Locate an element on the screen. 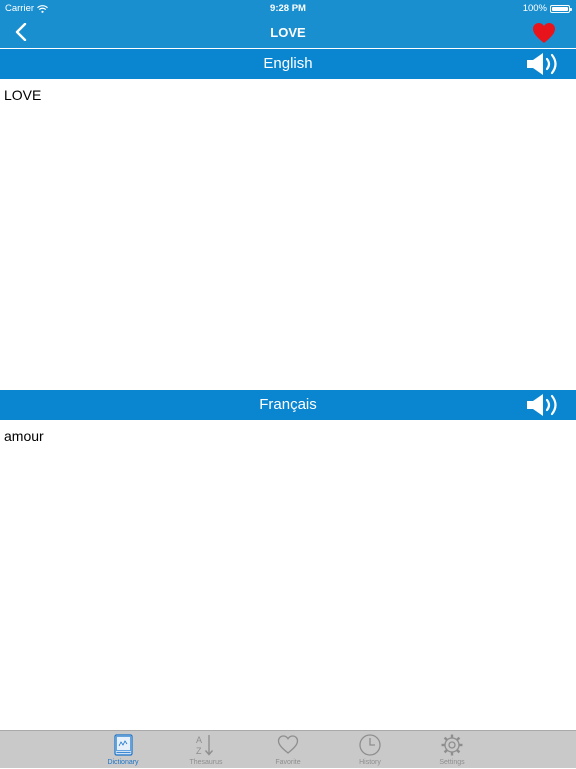  tab-label: Settings is located at coordinates (452, 762).